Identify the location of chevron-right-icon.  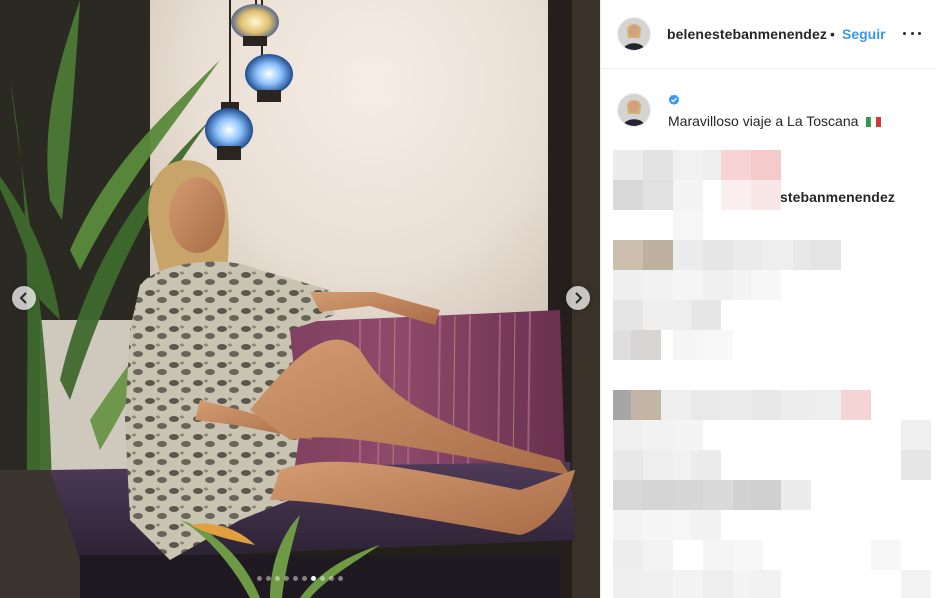
(579, 298).